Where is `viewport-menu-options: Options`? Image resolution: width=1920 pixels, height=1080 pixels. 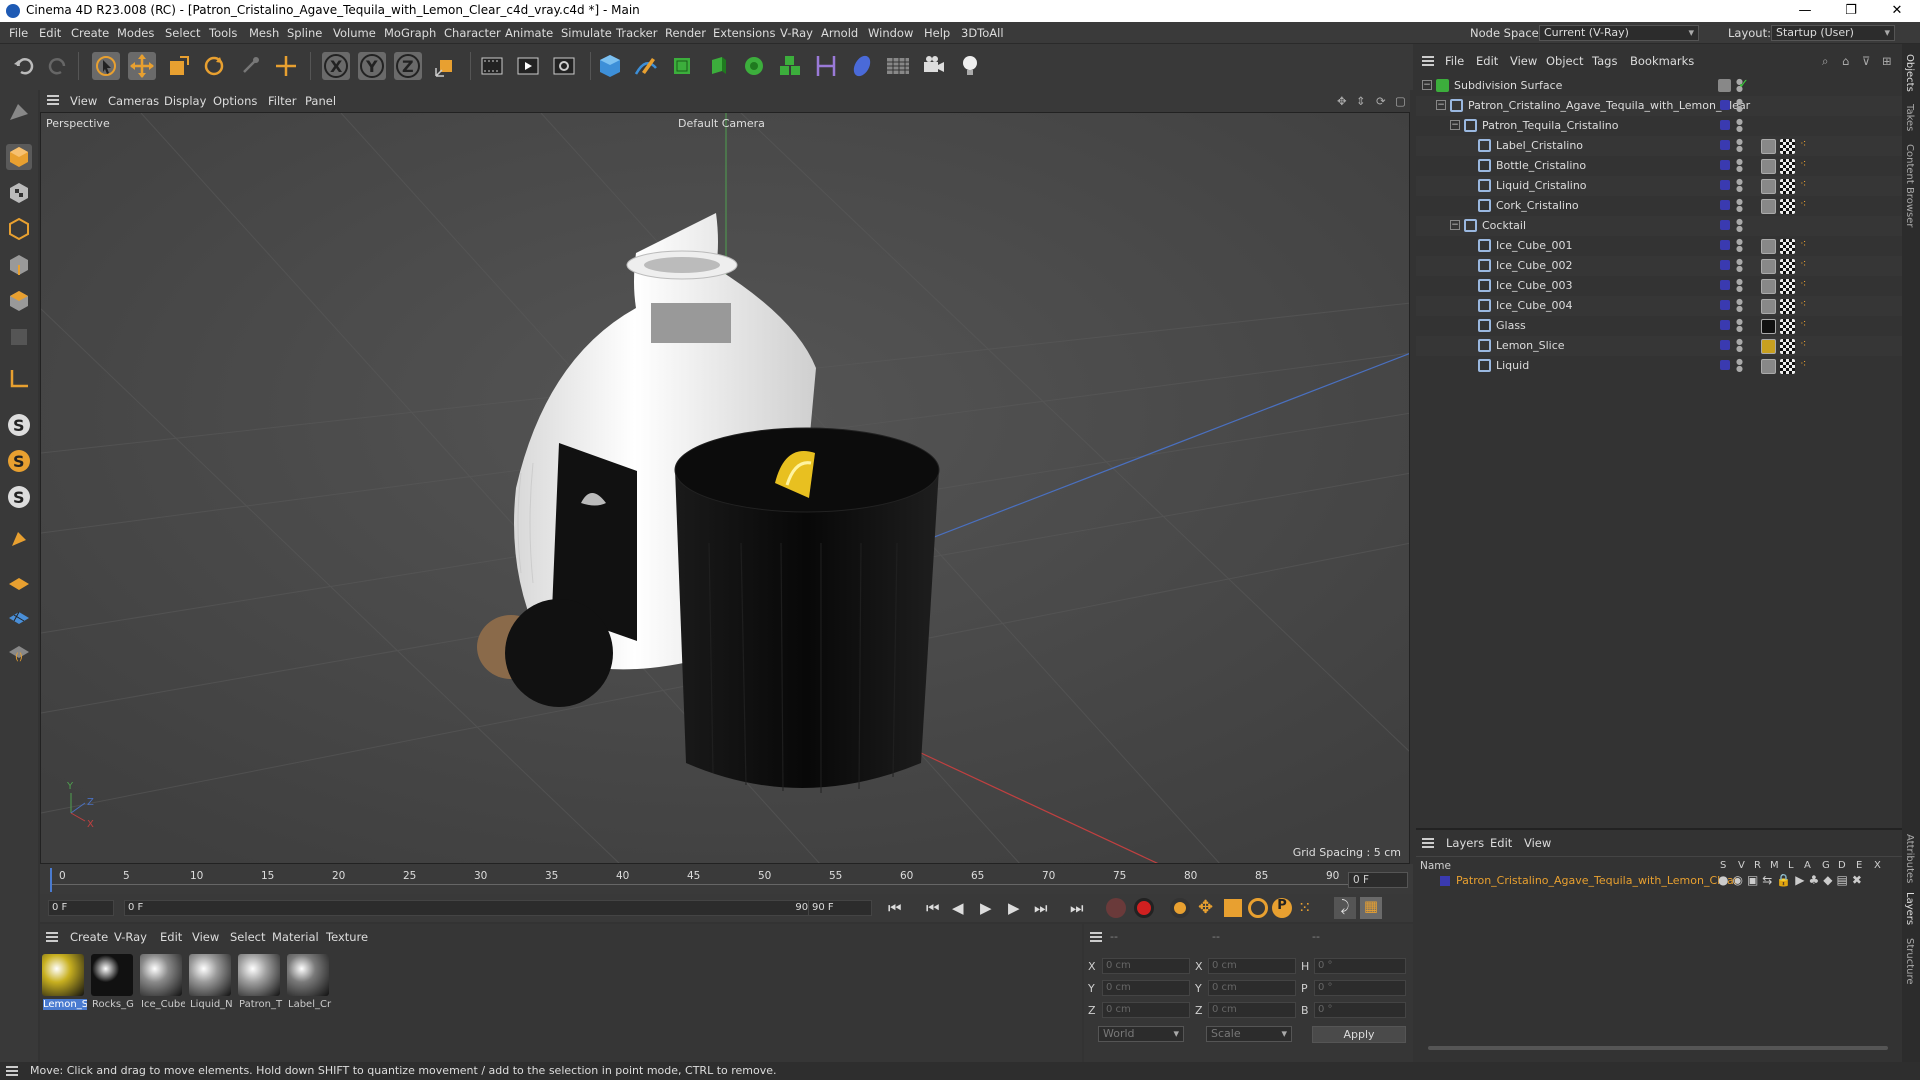 viewport-menu-options: Options is located at coordinates (235, 101).